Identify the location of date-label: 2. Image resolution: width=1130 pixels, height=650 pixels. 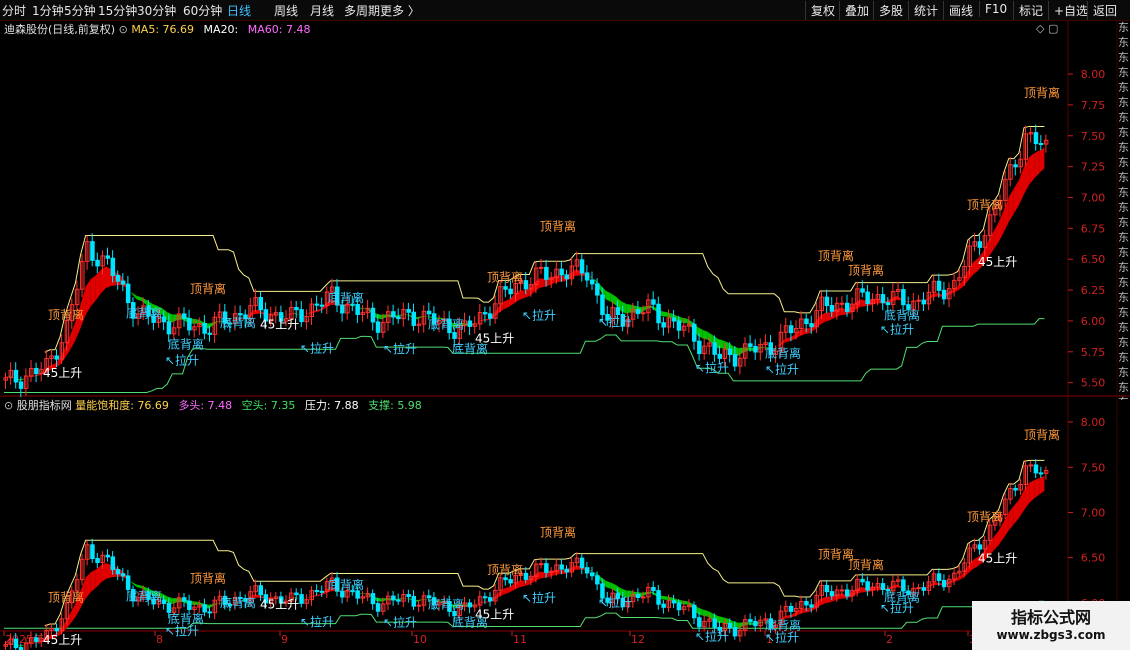
(889, 639).